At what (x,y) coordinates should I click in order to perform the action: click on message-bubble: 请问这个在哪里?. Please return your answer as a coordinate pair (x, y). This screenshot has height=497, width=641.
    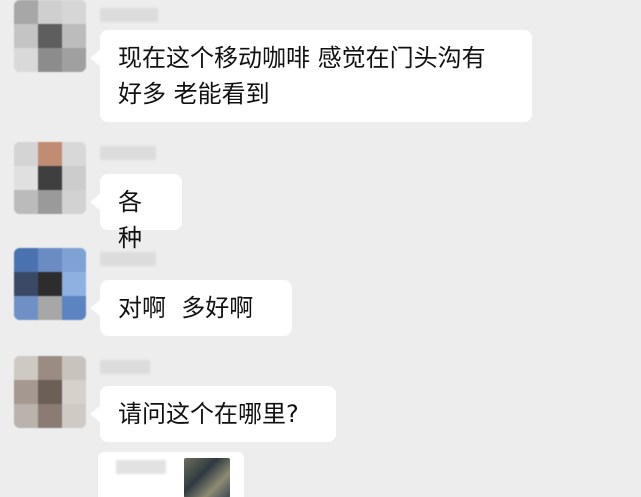
    Looking at the image, I should click on (213, 414).